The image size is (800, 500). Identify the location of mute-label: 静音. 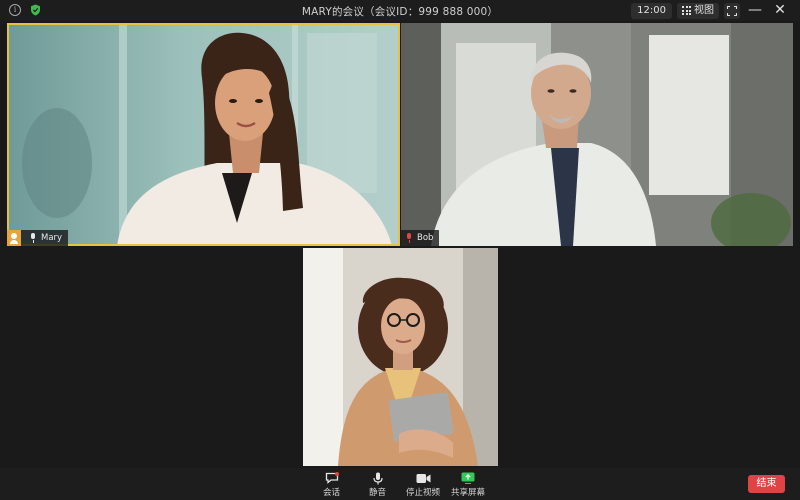
(378, 493).